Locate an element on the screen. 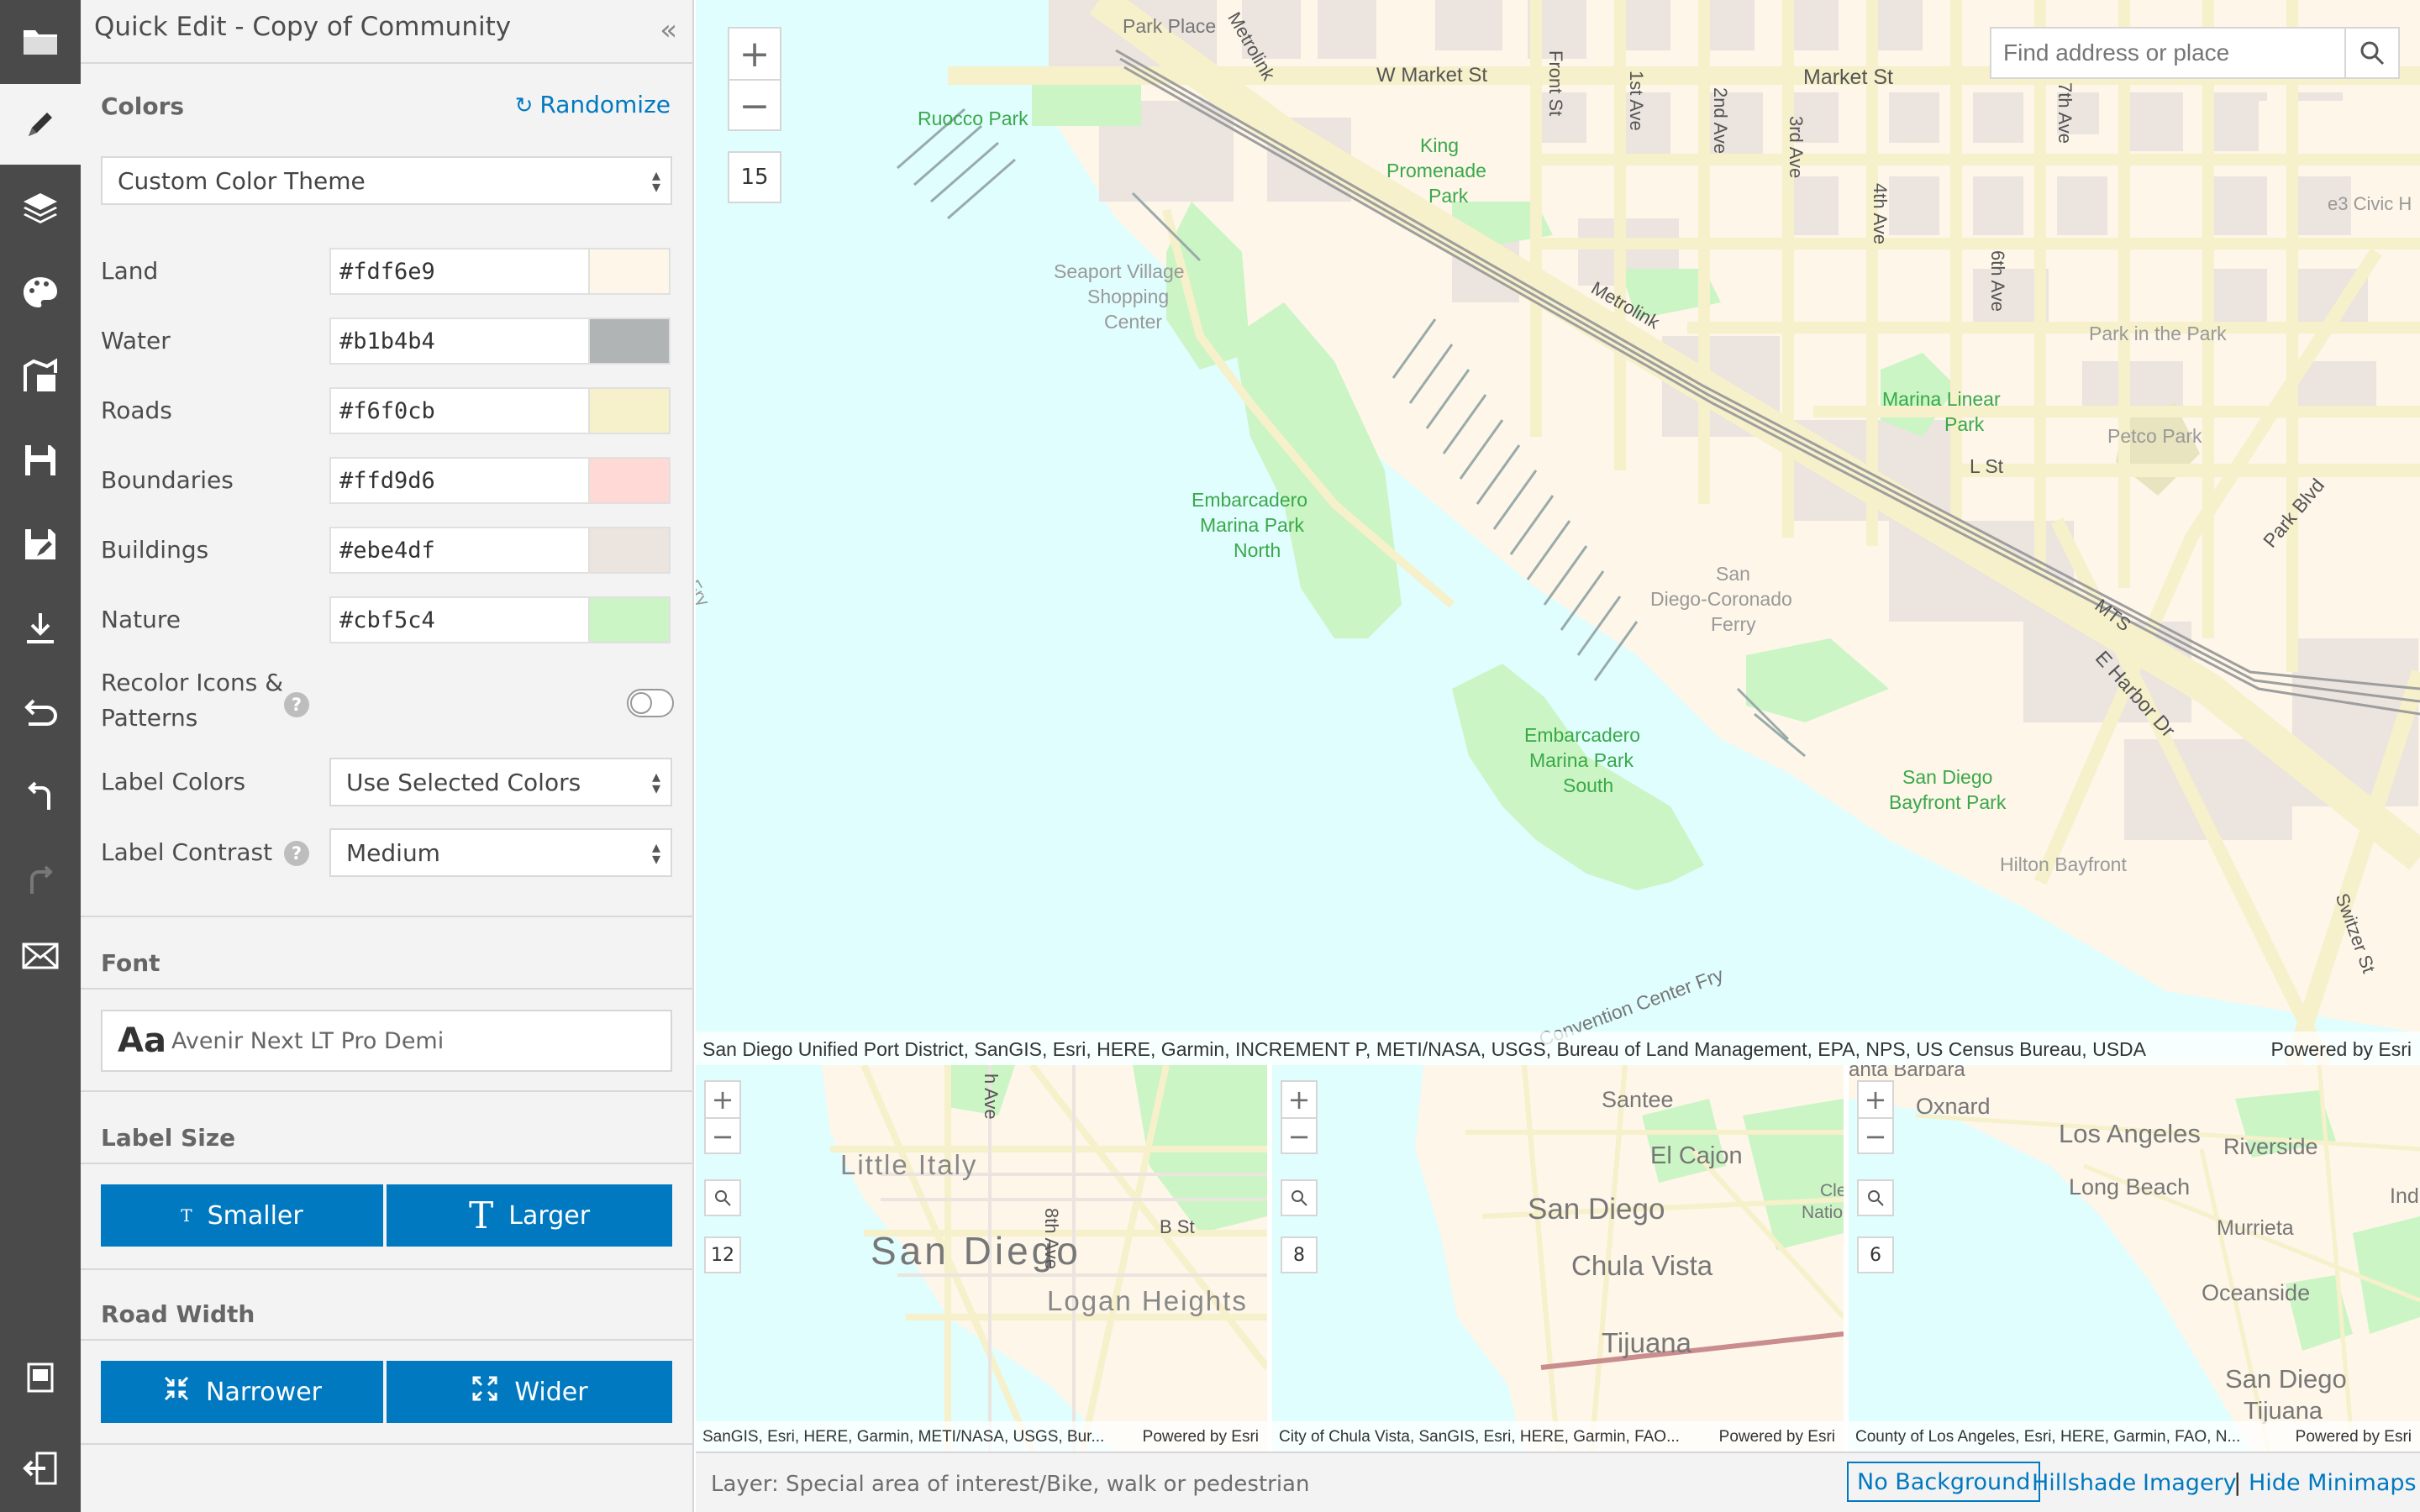 This screenshot has height=1512, width=2420. feature-style-button is located at coordinates (40, 376).